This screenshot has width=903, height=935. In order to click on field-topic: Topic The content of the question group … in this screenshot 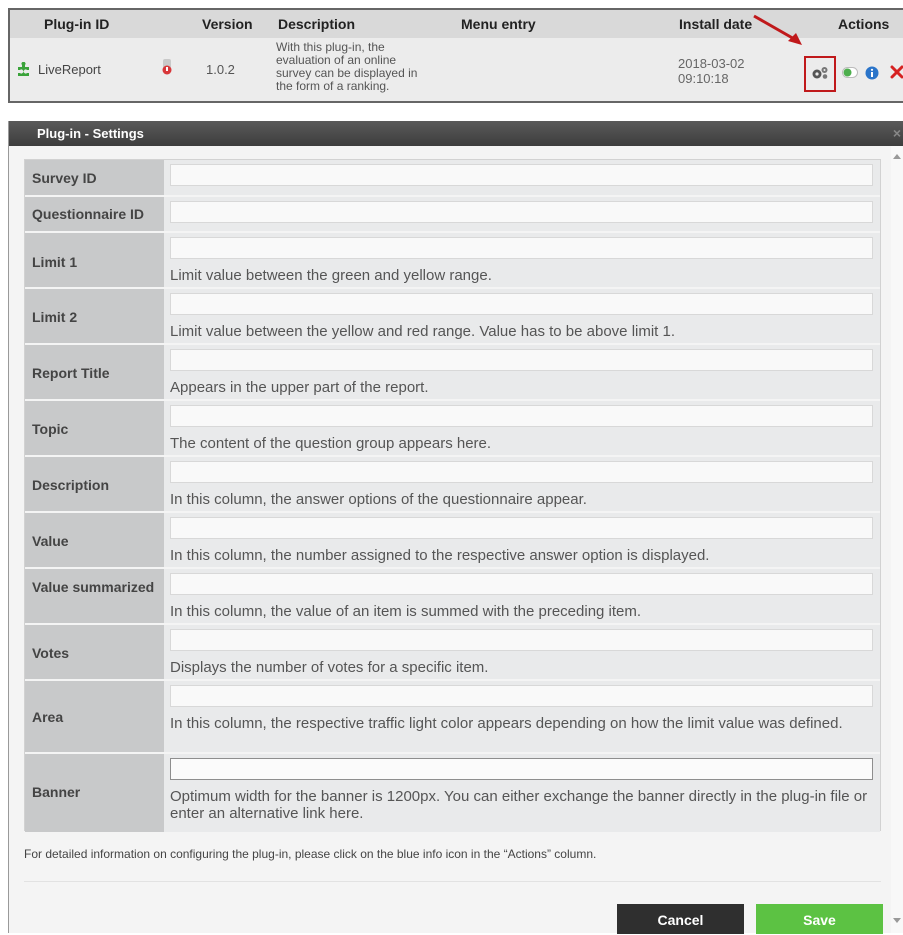, I will do `click(452, 429)`.